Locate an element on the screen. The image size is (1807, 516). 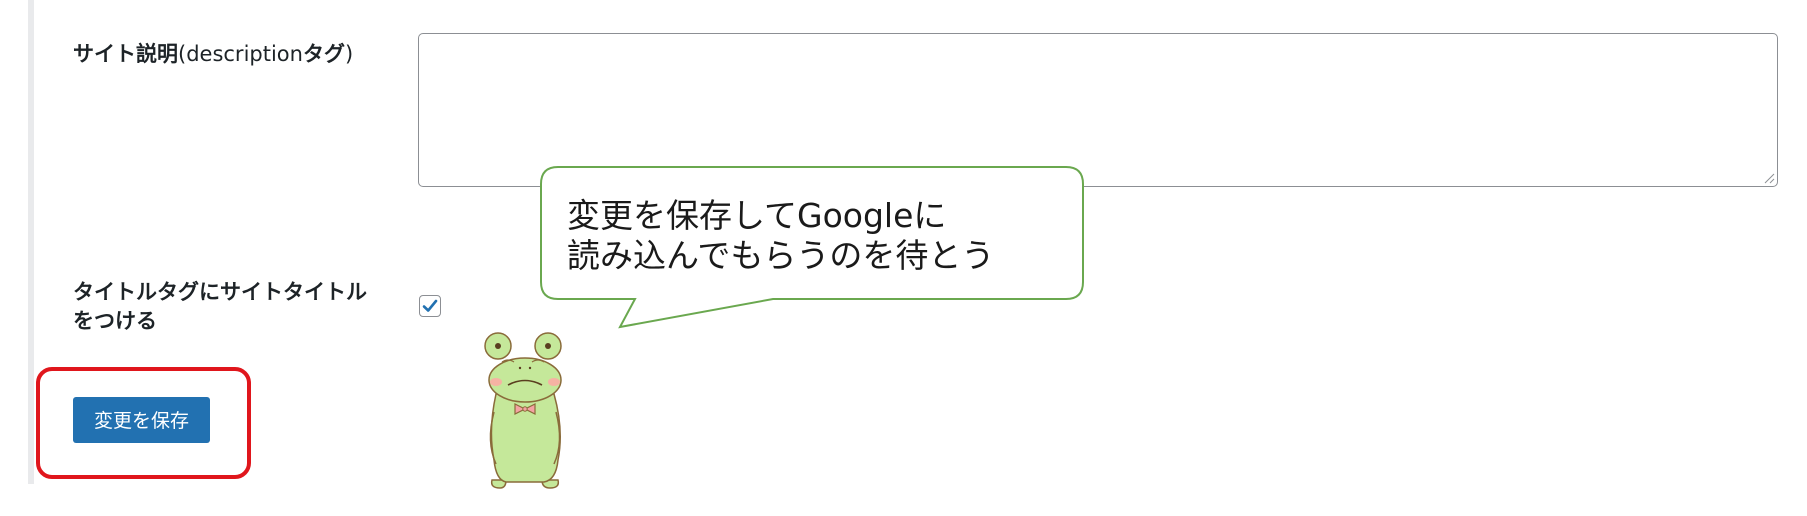
frog-mascot-illustration is located at coordinates (523, 410).